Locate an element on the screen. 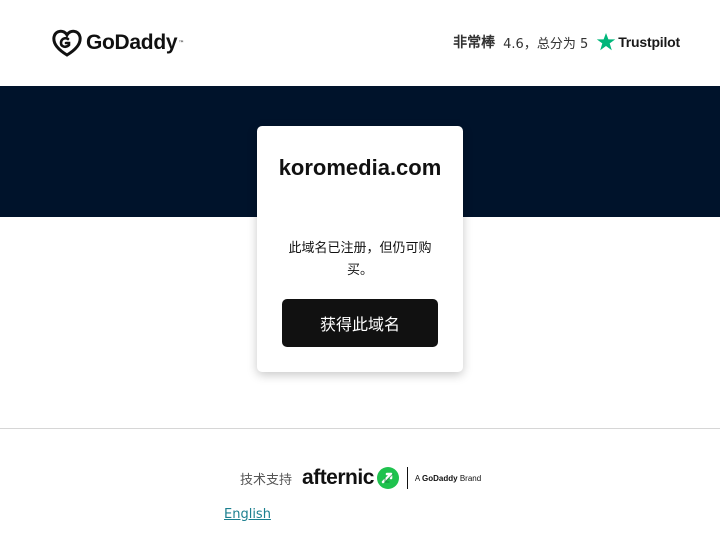  footer-divider is located at coordinates (360, 428).